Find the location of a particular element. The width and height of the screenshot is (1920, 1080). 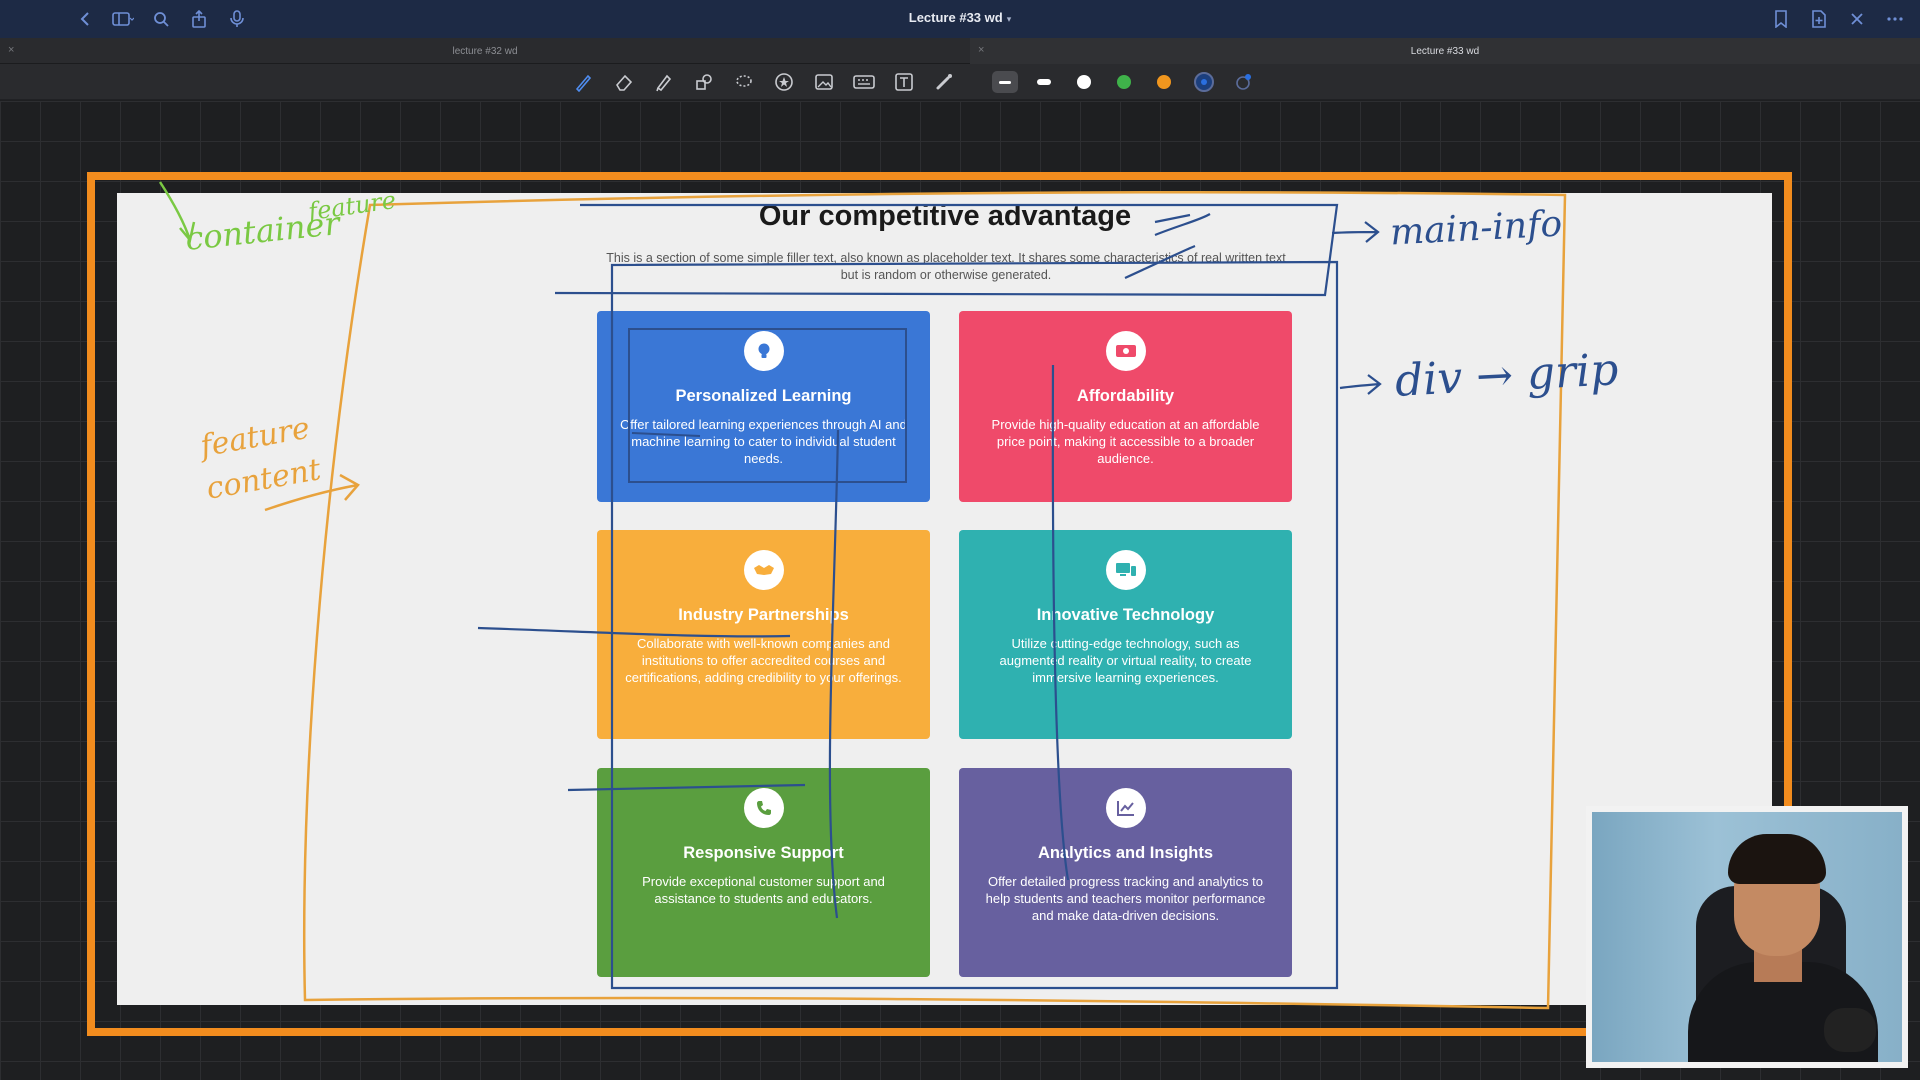

add-page-icon is located at coordinates (1819, 19).